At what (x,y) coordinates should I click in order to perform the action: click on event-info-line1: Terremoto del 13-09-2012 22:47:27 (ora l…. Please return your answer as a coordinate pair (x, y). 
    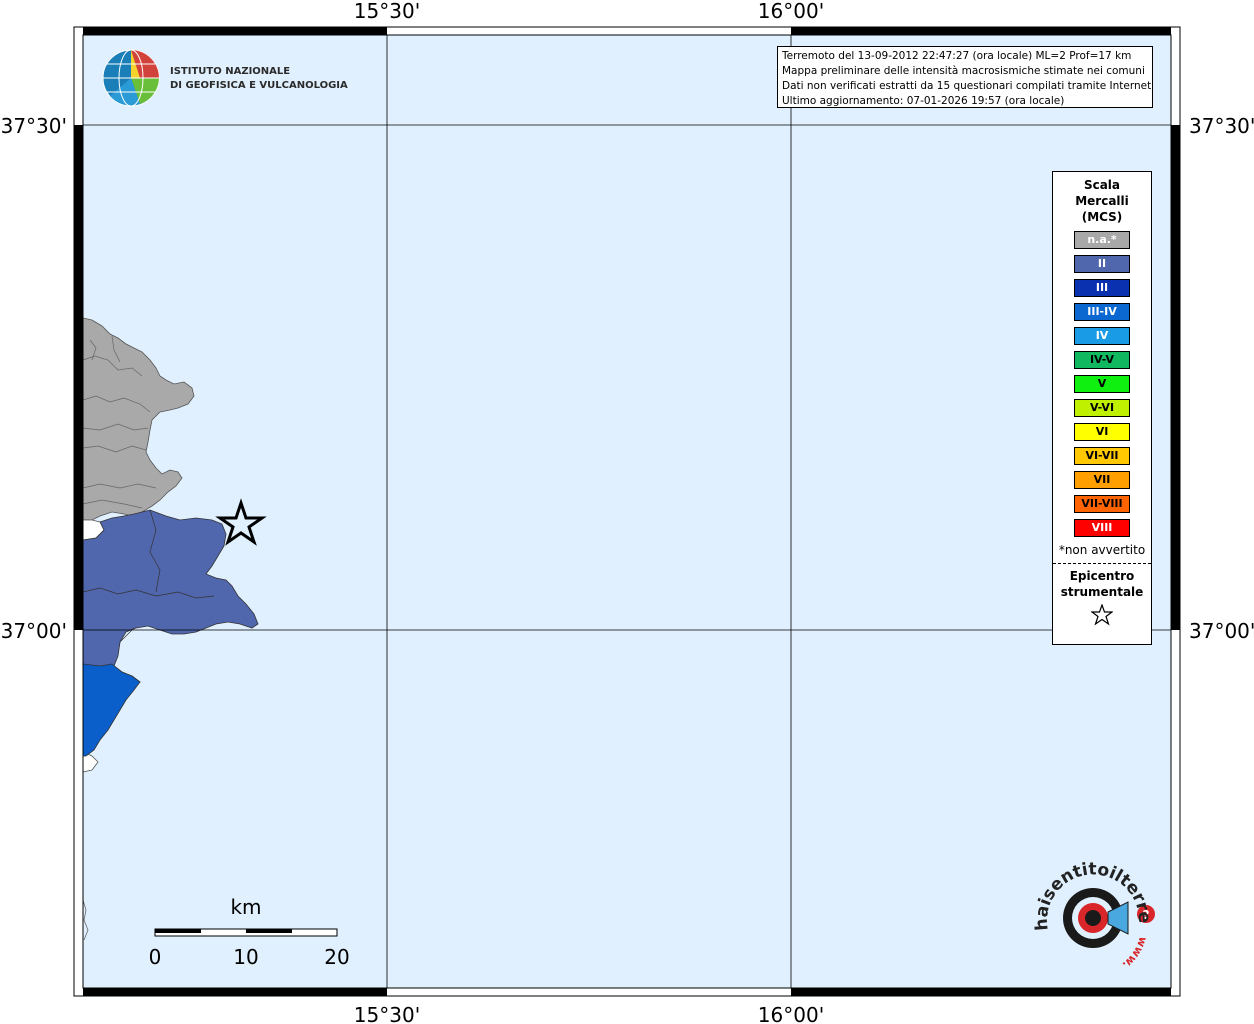
    Looking at the image, I should click on (957, 56).